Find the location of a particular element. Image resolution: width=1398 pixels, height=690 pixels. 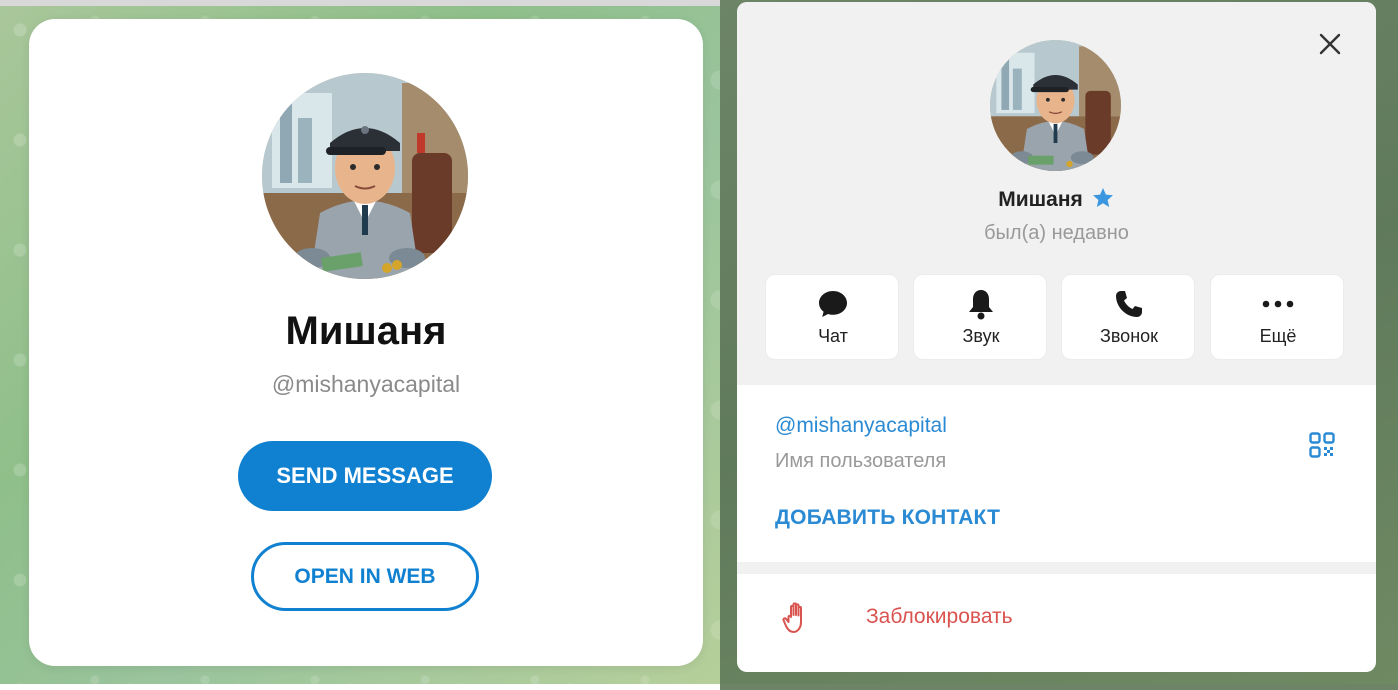

bell-icon is located at coordinates (981, 304).